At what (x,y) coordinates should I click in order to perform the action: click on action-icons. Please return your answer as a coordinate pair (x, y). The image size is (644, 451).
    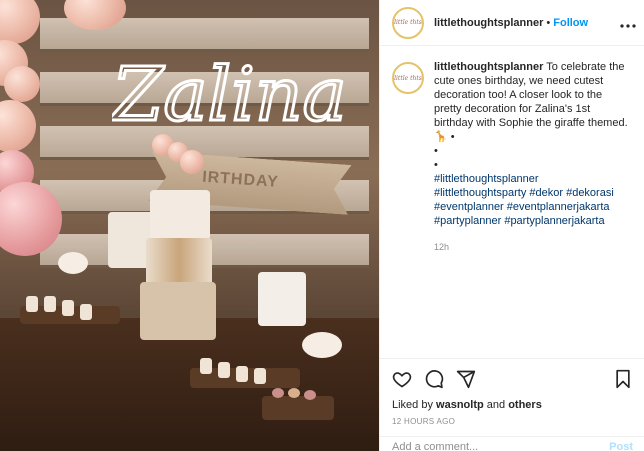
    Looking at the image, I should click on (512, 379).